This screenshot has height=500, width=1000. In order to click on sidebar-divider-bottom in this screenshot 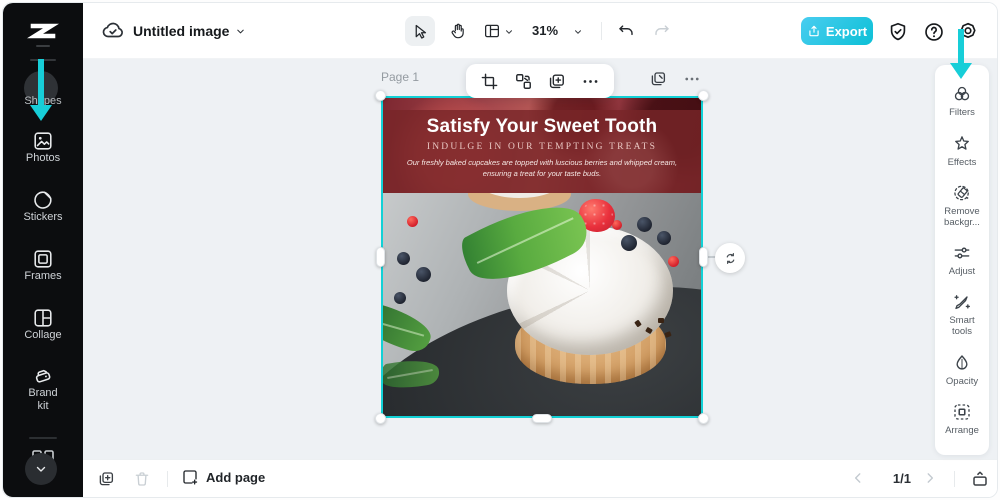, I will do `click(43, 438)`.